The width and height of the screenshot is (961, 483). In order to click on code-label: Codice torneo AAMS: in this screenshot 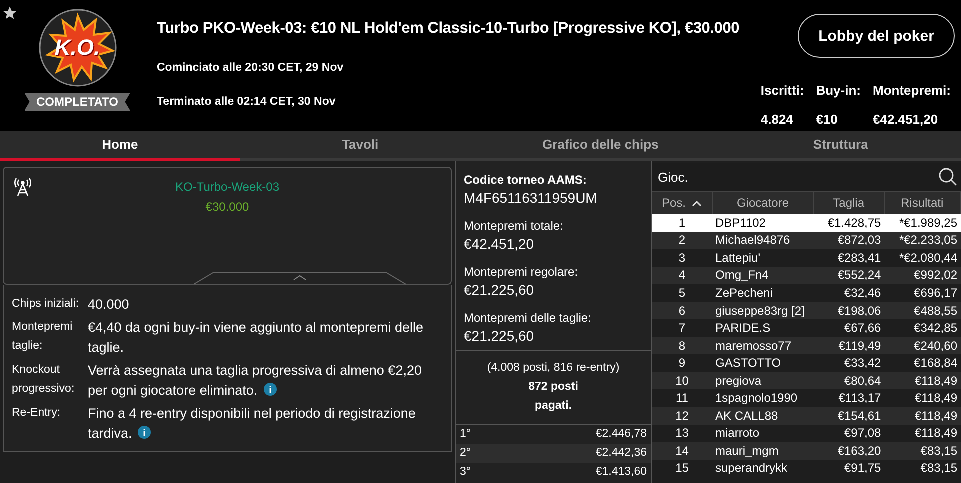, I will do `click(526, 180)`.